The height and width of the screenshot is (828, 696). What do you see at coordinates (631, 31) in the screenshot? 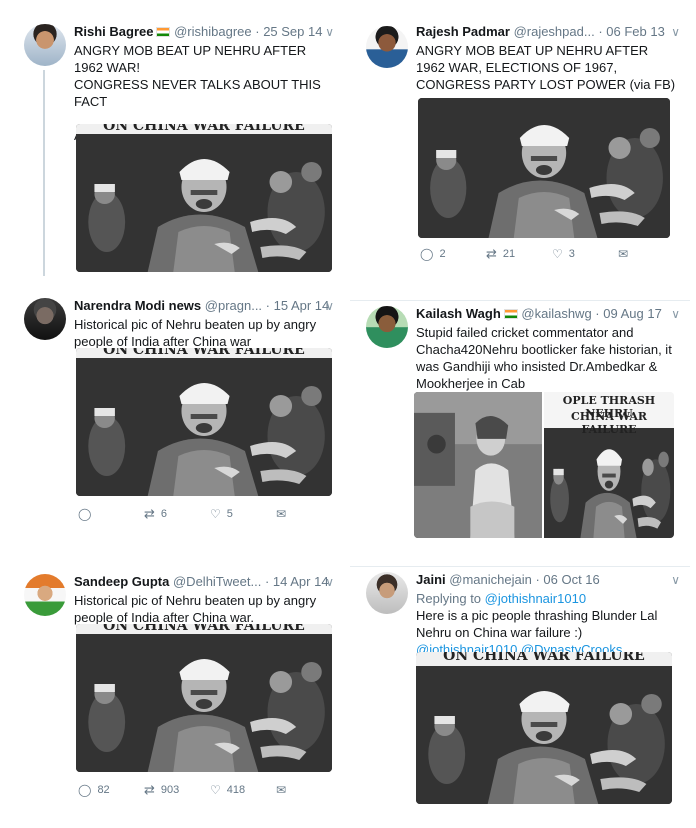
I see `tweet-date: · 06 Feb 13` at bounding box center [631, 31].